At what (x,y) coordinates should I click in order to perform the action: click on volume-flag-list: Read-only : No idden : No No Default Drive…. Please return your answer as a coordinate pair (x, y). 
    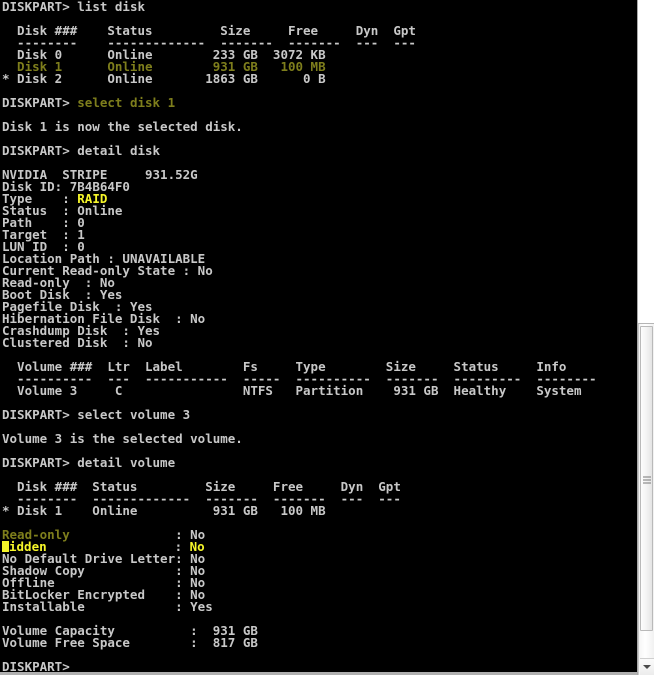
    Looking at the image, I should click on (319, 571).